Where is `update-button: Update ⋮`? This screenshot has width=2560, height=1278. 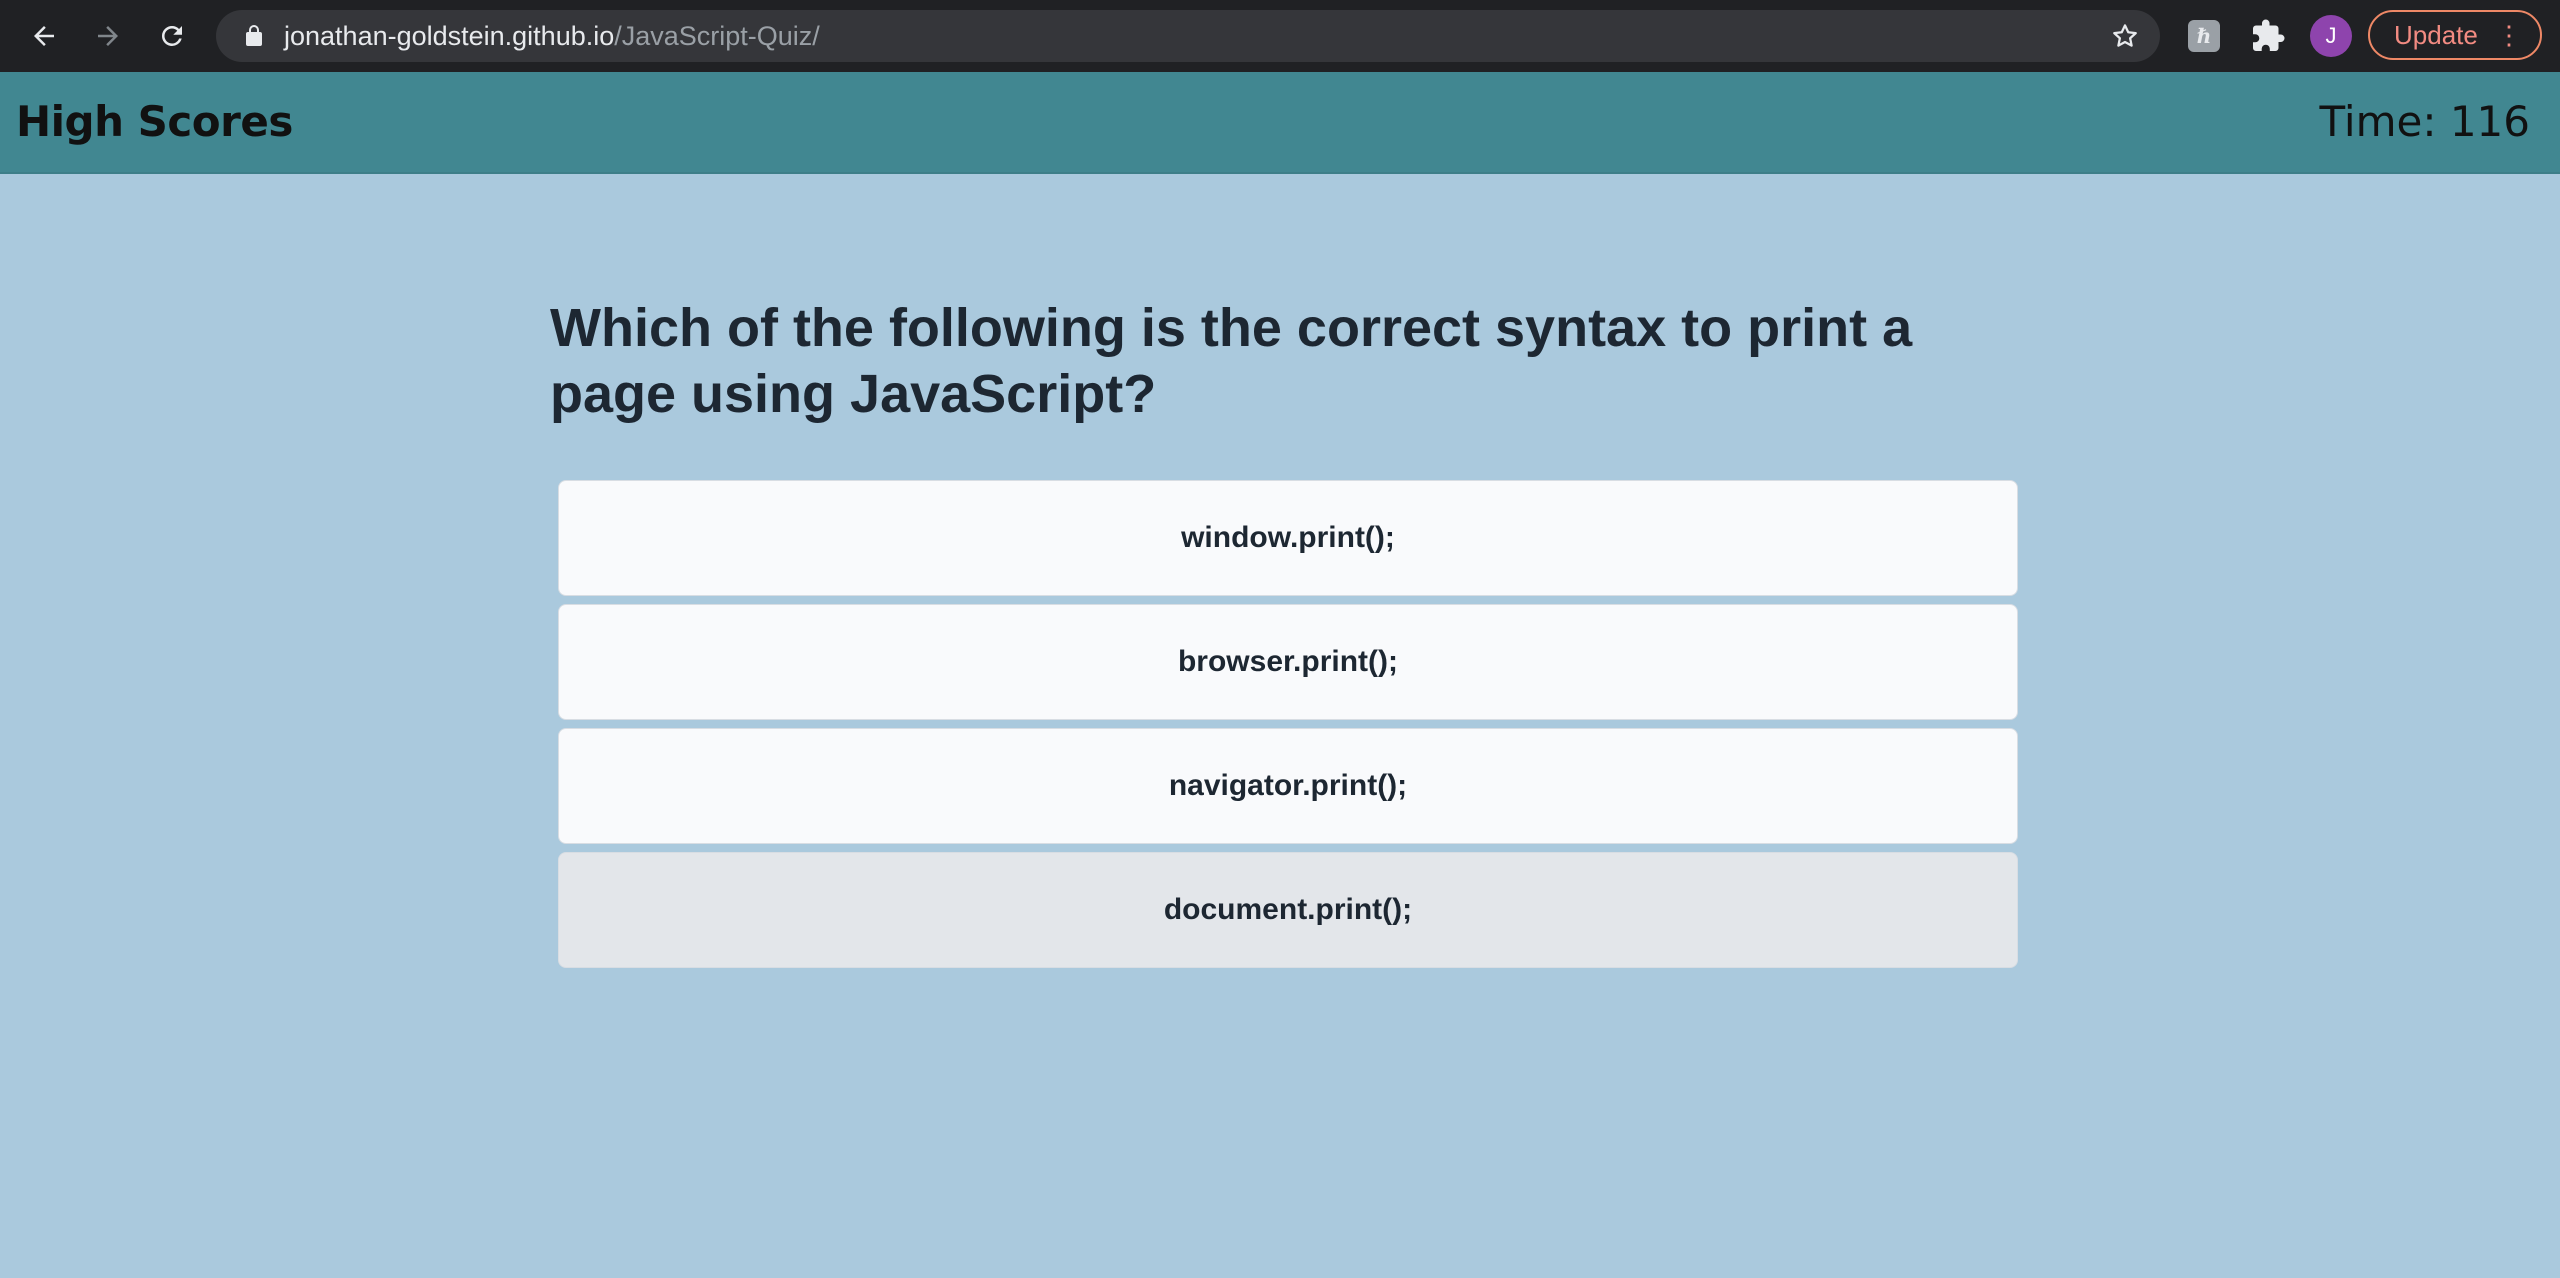
update-button: Update ⋮ is located at coordinates (2455, 35).